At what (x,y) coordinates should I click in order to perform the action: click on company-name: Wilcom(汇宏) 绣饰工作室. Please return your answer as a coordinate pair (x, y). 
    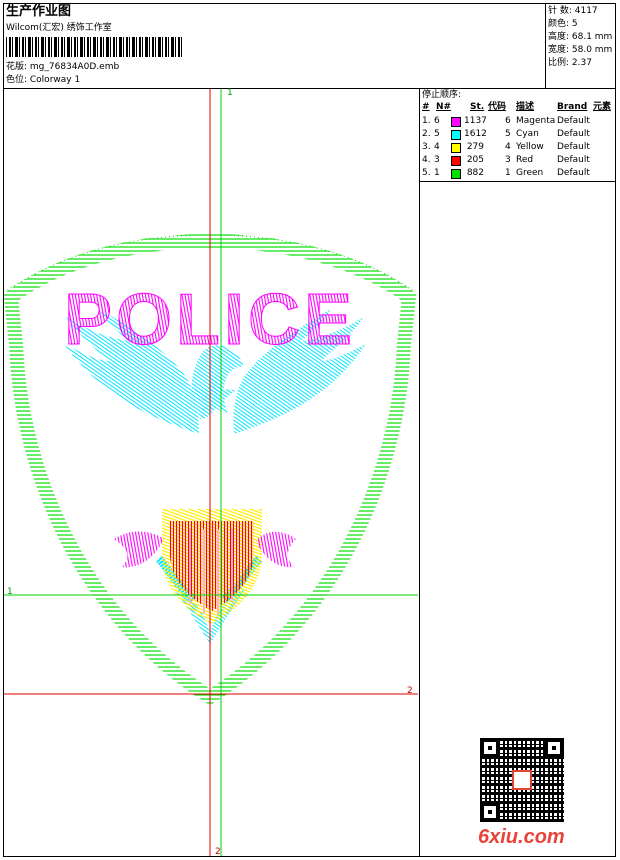
    Looking at the image, I should click on (59, 28).